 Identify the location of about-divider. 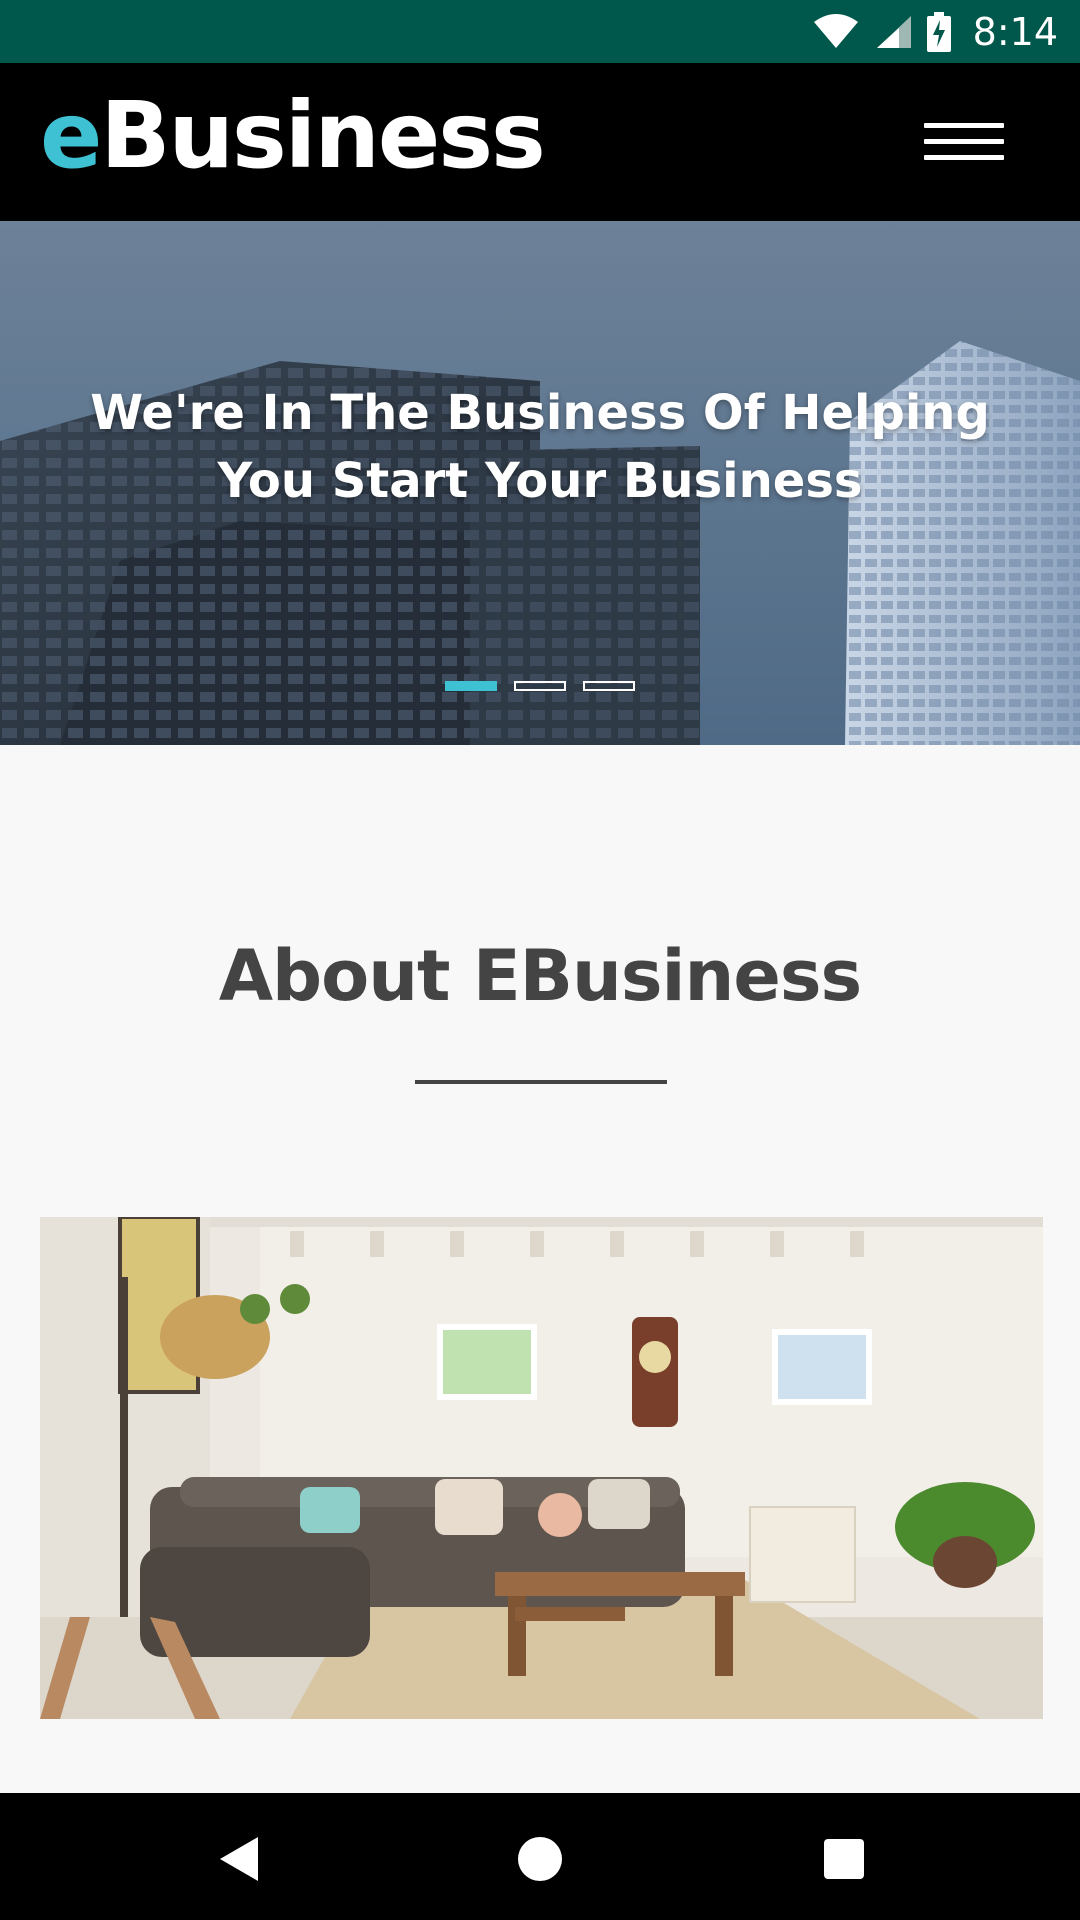
(541, 1082).